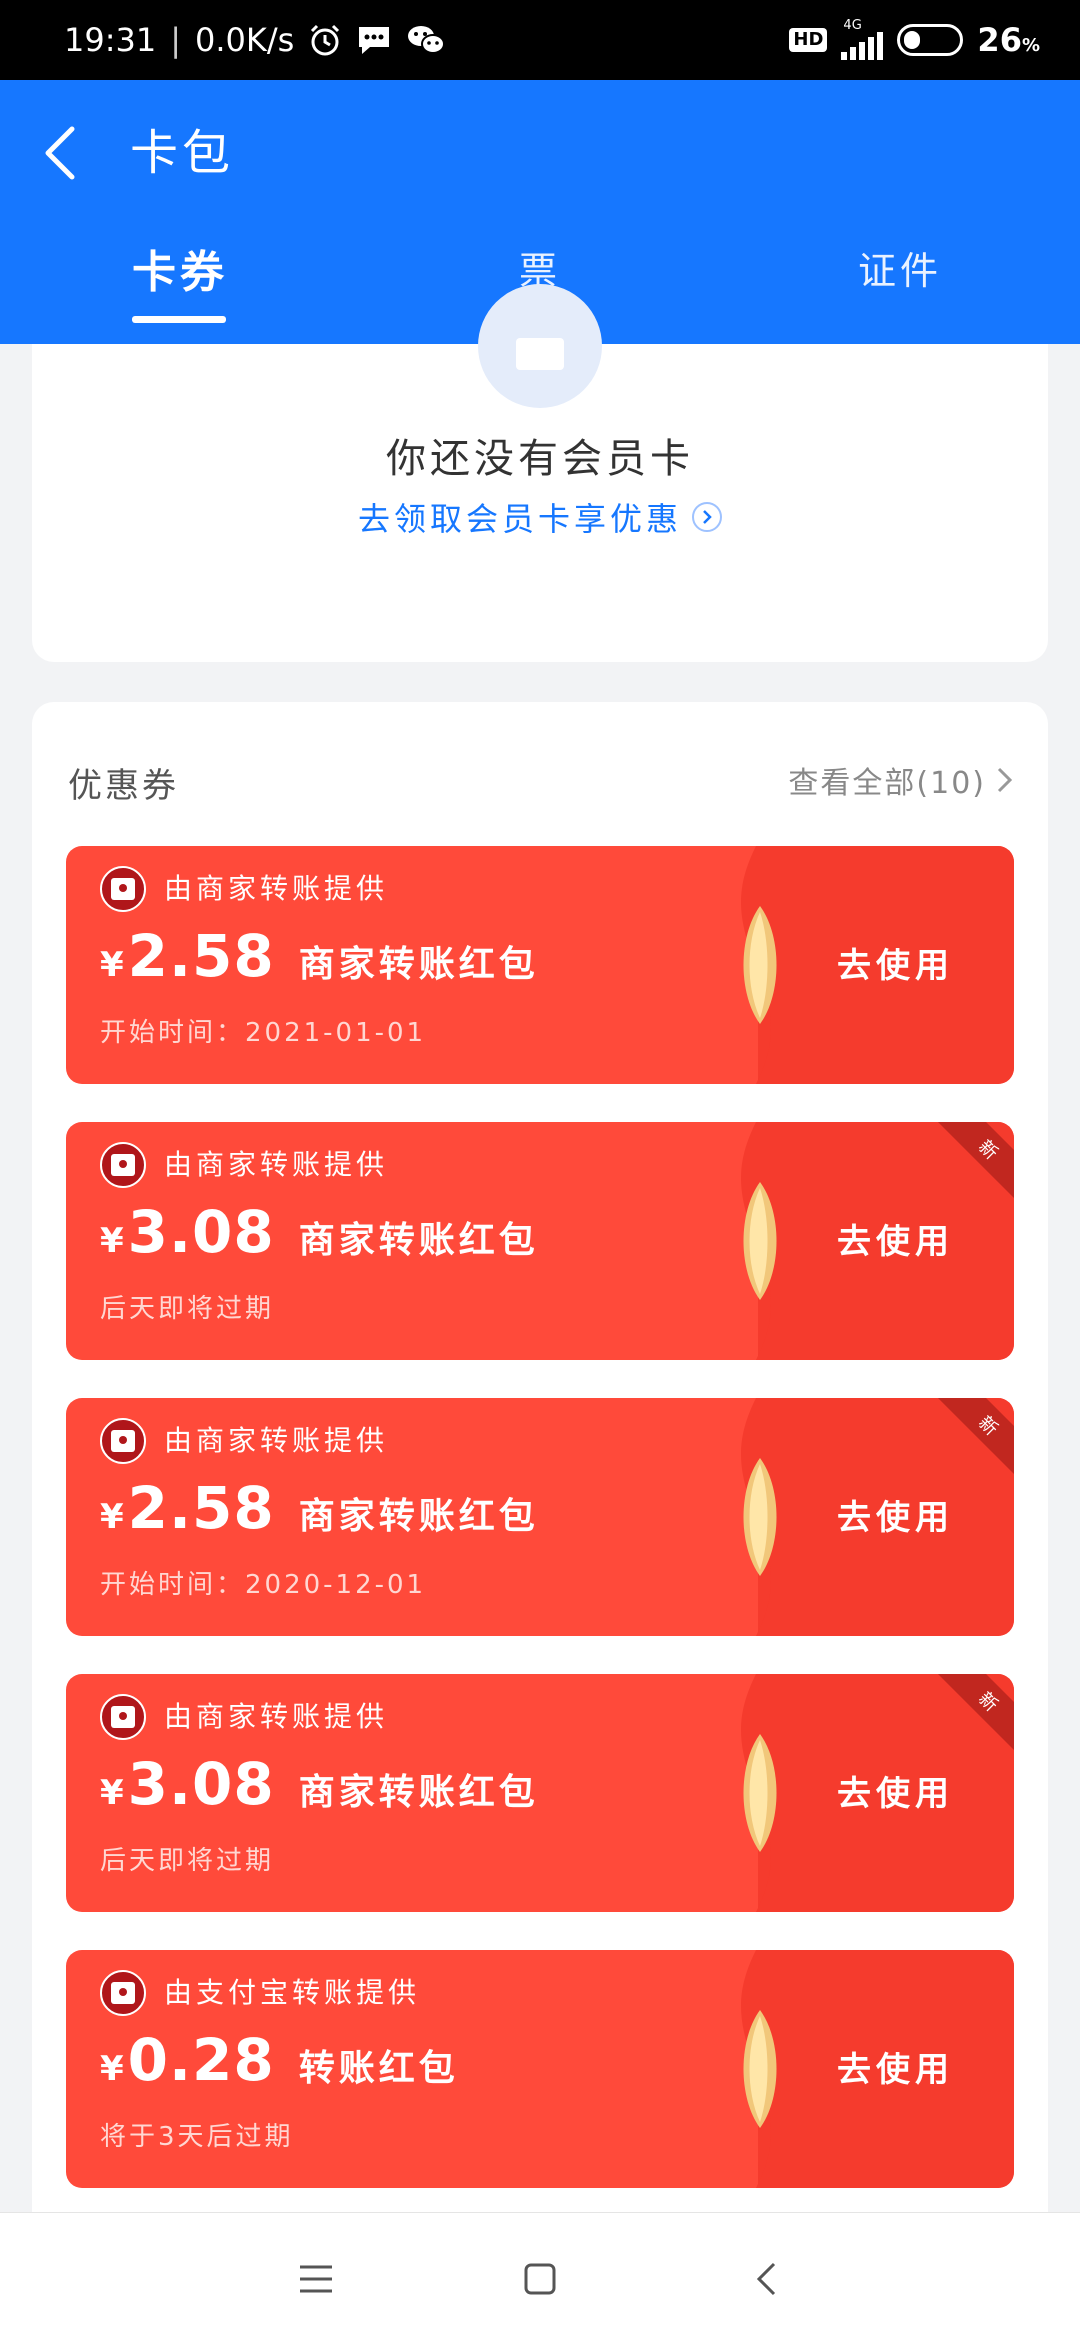 The height and width of the screenshot is (2340, 1080). Describe the element at coordinates (263, 1033) in the screenshot. I see `coupon-validity: 开始时间：2021-01-01` at that location.